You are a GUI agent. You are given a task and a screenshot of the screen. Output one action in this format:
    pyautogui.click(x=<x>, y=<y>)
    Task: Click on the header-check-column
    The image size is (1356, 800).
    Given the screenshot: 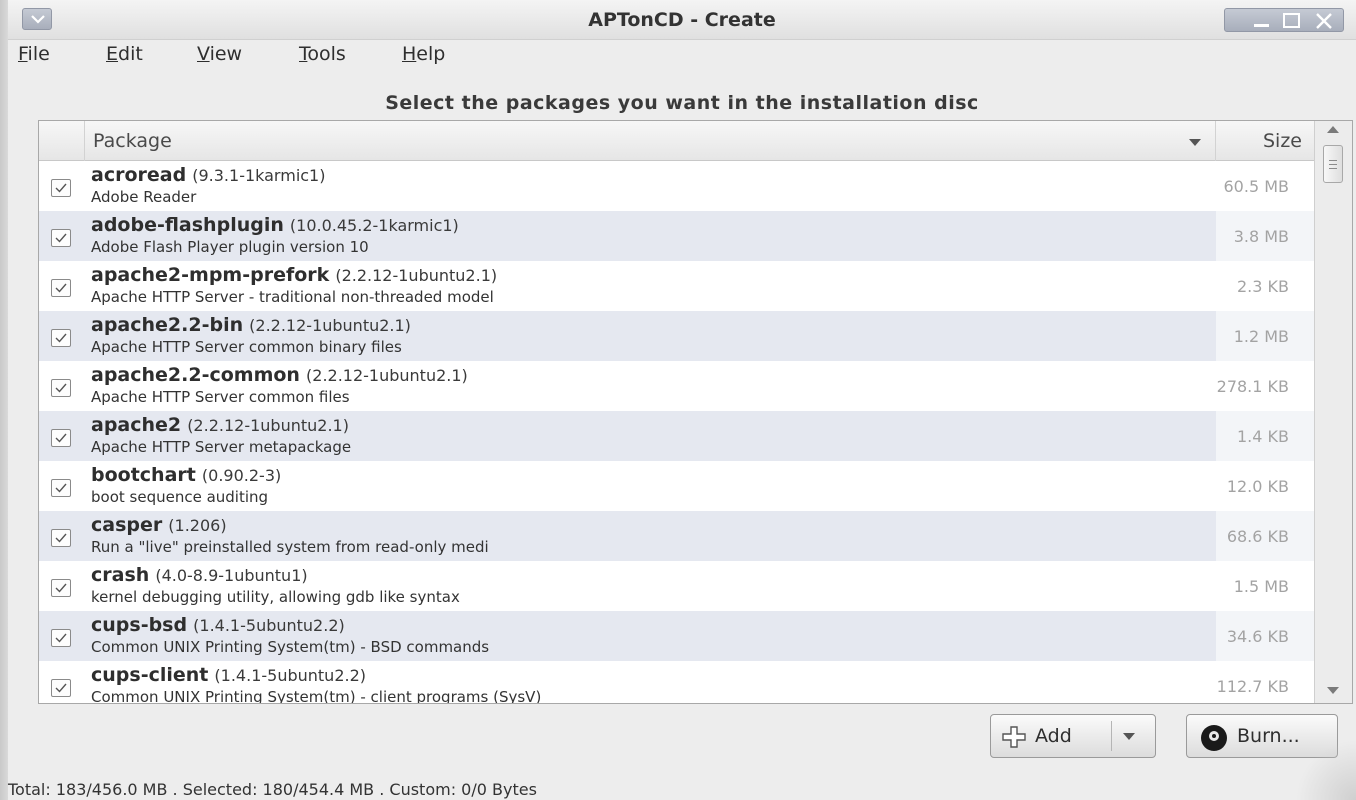 What is the action you would take?
    pyautogui.click(x=62, y=141)
    